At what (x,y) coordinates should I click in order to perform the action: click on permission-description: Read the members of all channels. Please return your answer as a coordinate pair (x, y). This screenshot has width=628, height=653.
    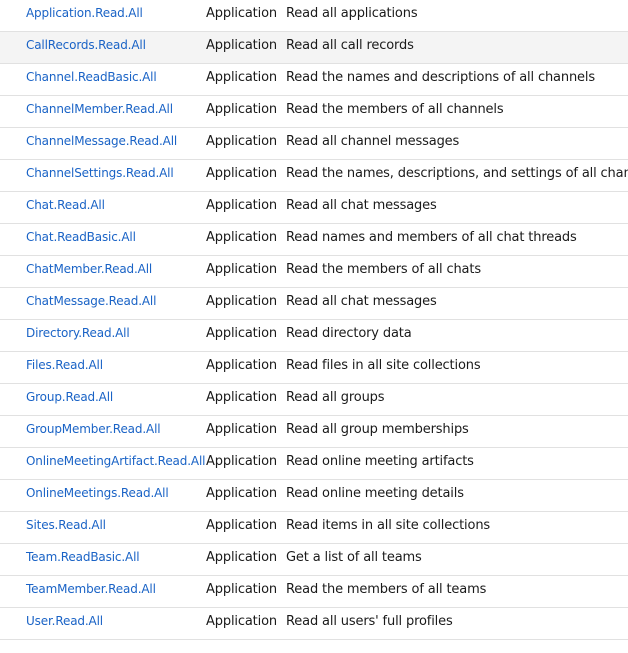
    Looking at the image, I should click on (395, 109).